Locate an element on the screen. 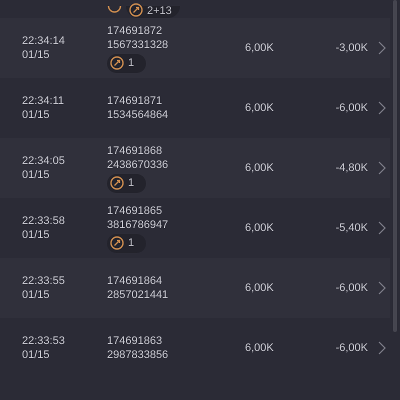  order-id-text: 174691864 is located at coordinates (134, 281).